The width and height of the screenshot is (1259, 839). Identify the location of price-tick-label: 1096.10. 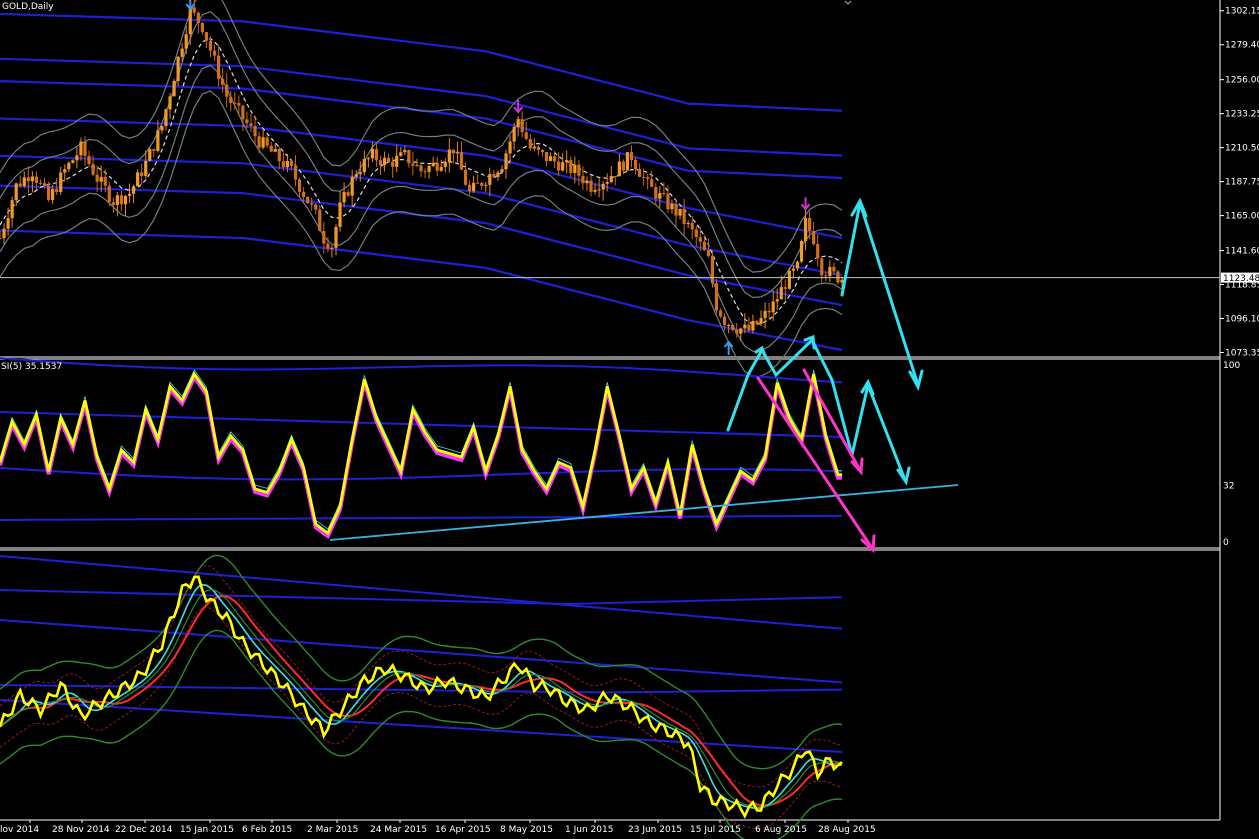
(1242, 320).